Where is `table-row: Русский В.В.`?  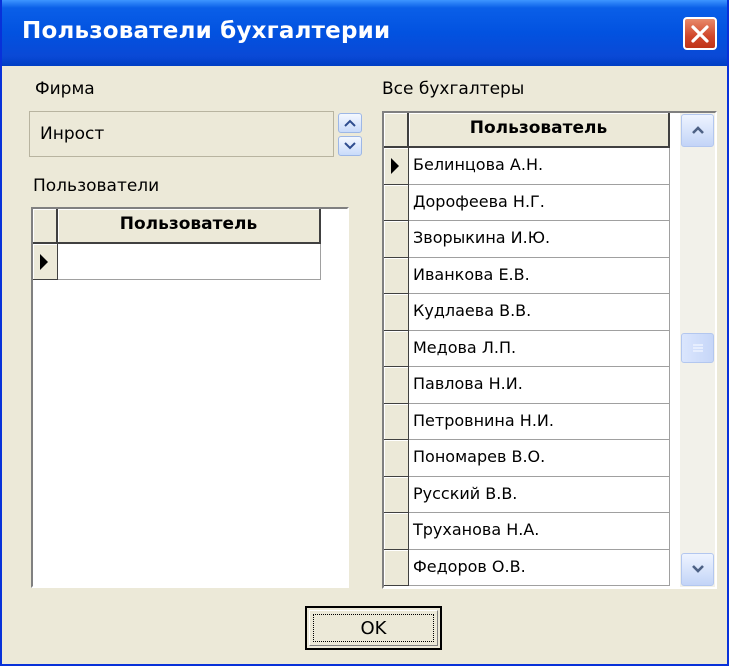
table-row: Русский В.В. is located at coordinates (539, 494).